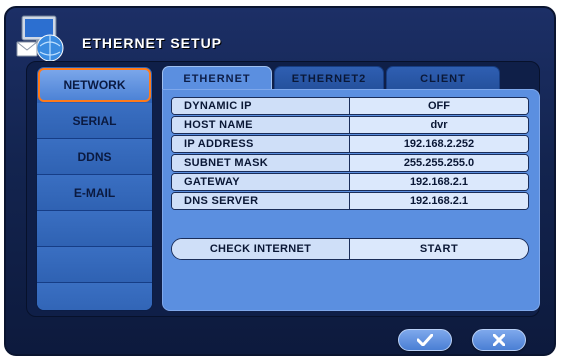 The image size is (561, 361). I want to click on sidebar-item-serial: SERIAL, so click(94, 121).